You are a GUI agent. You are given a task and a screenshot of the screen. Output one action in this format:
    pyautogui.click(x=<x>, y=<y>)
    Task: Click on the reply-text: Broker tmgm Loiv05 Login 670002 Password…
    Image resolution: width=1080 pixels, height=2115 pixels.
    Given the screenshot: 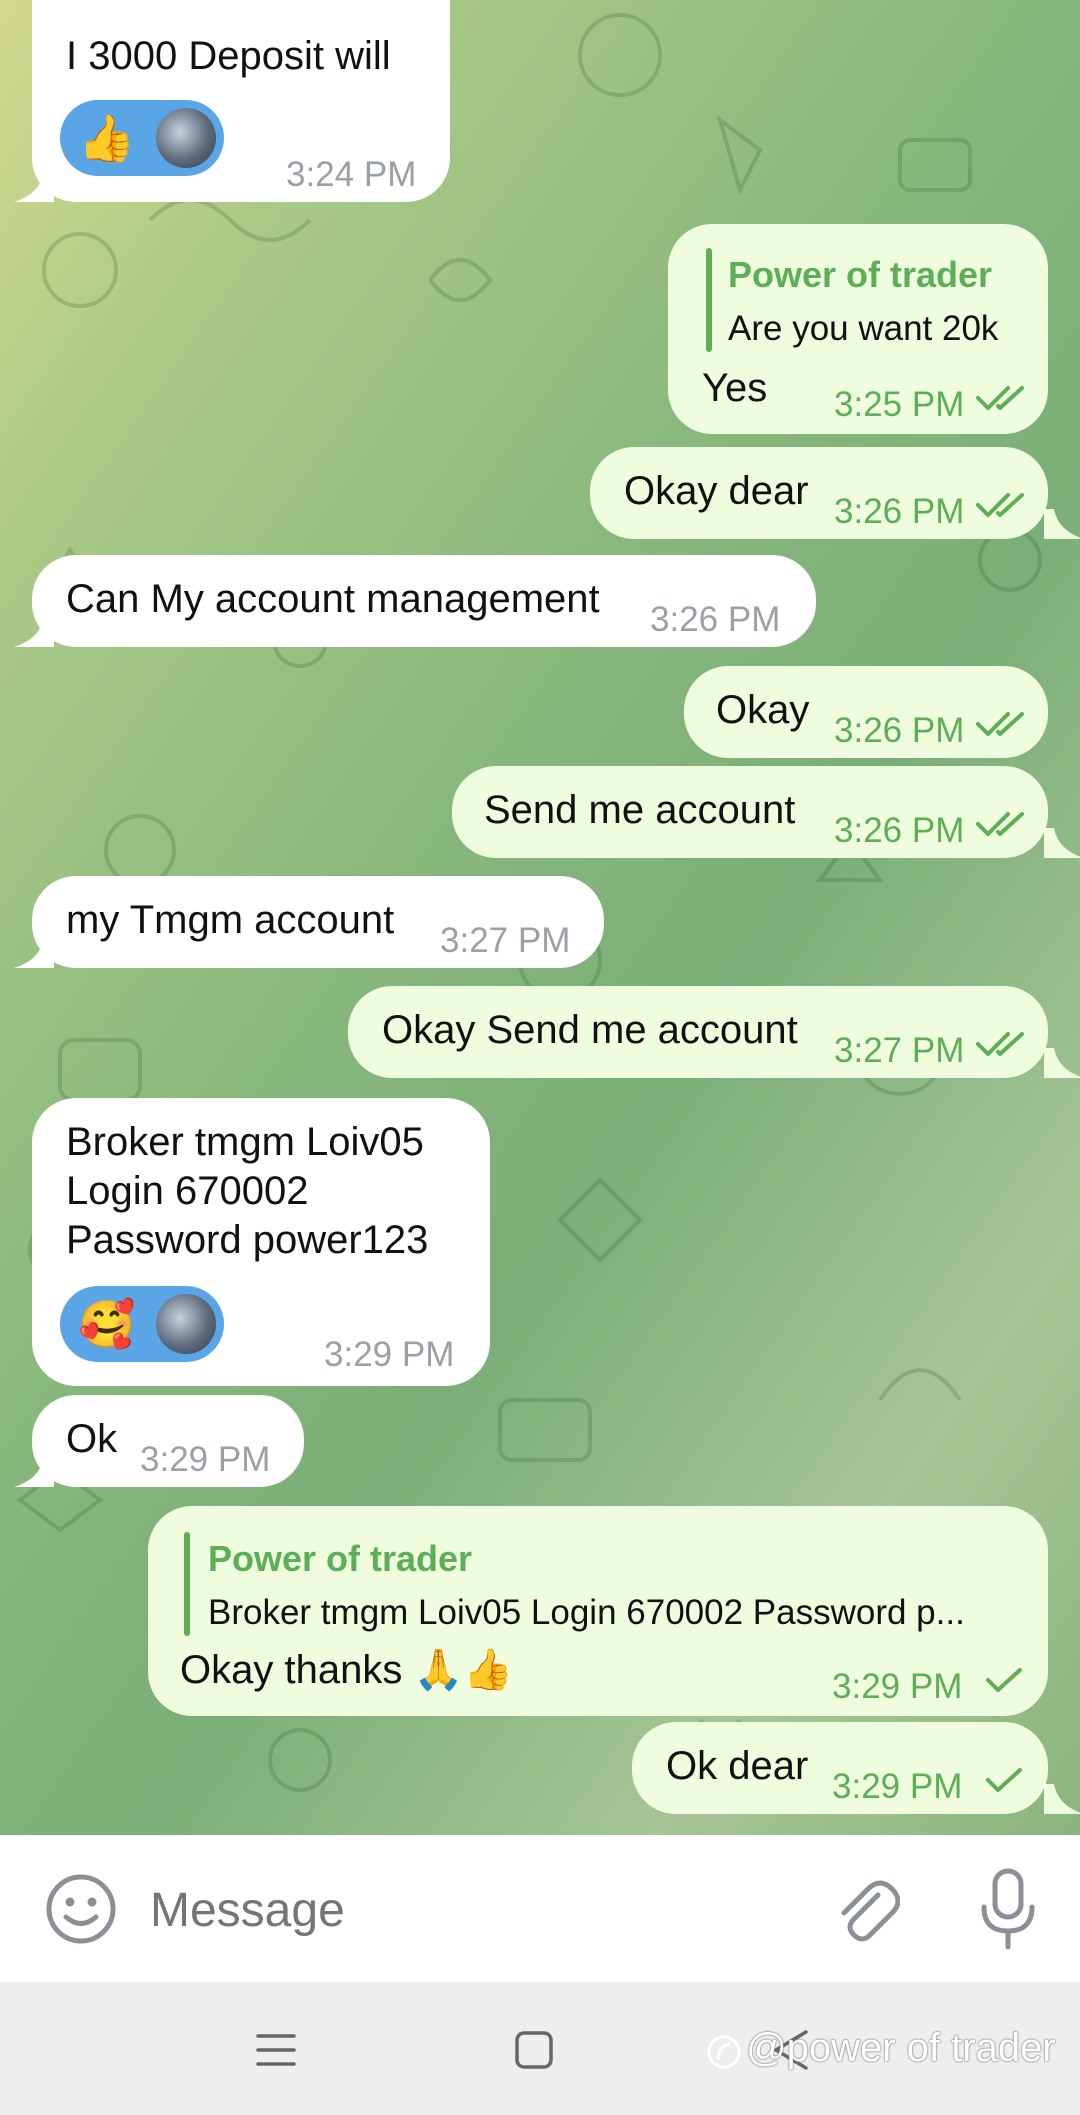 What is the action you would take?
    pyautogui.click(x=586, y=1612)
    